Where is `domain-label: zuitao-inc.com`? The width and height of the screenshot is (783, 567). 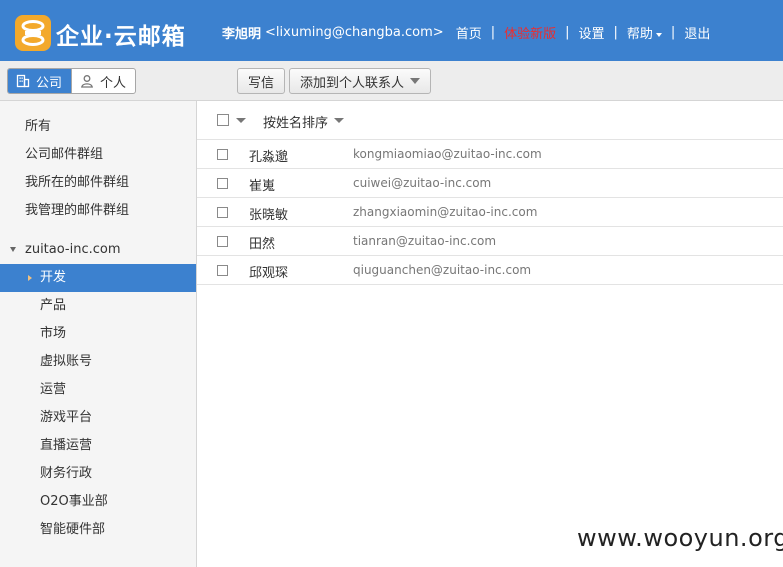
domain-label: zuitao-inc.com is located at coordinates (73, 249).